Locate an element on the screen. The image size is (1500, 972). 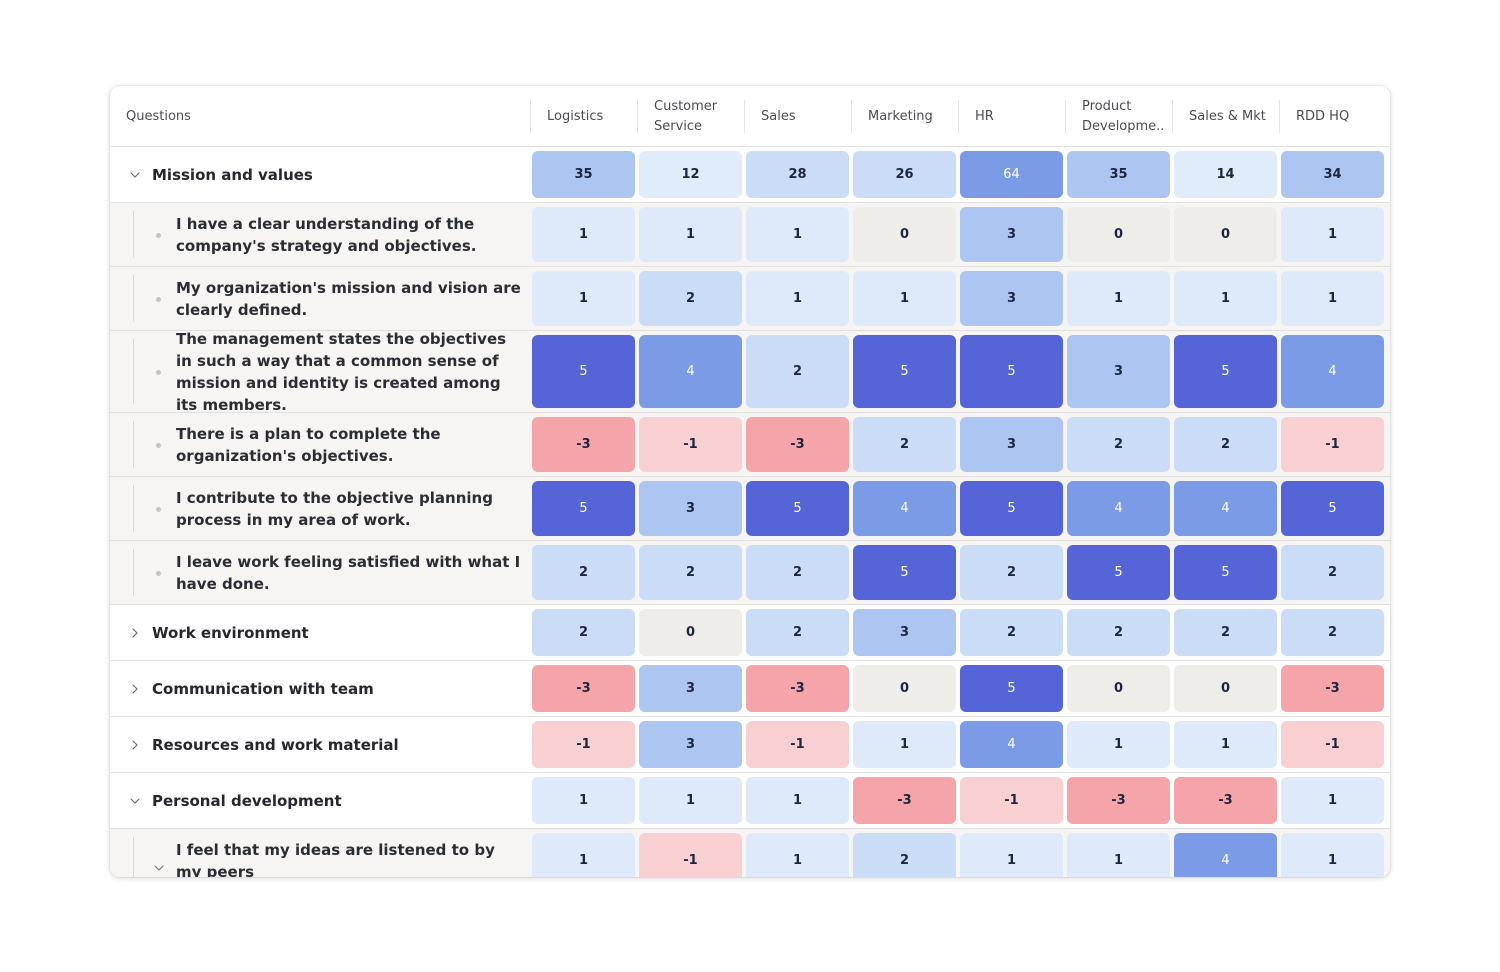
score-cell: 64 is located at coordinates (1011, 174).